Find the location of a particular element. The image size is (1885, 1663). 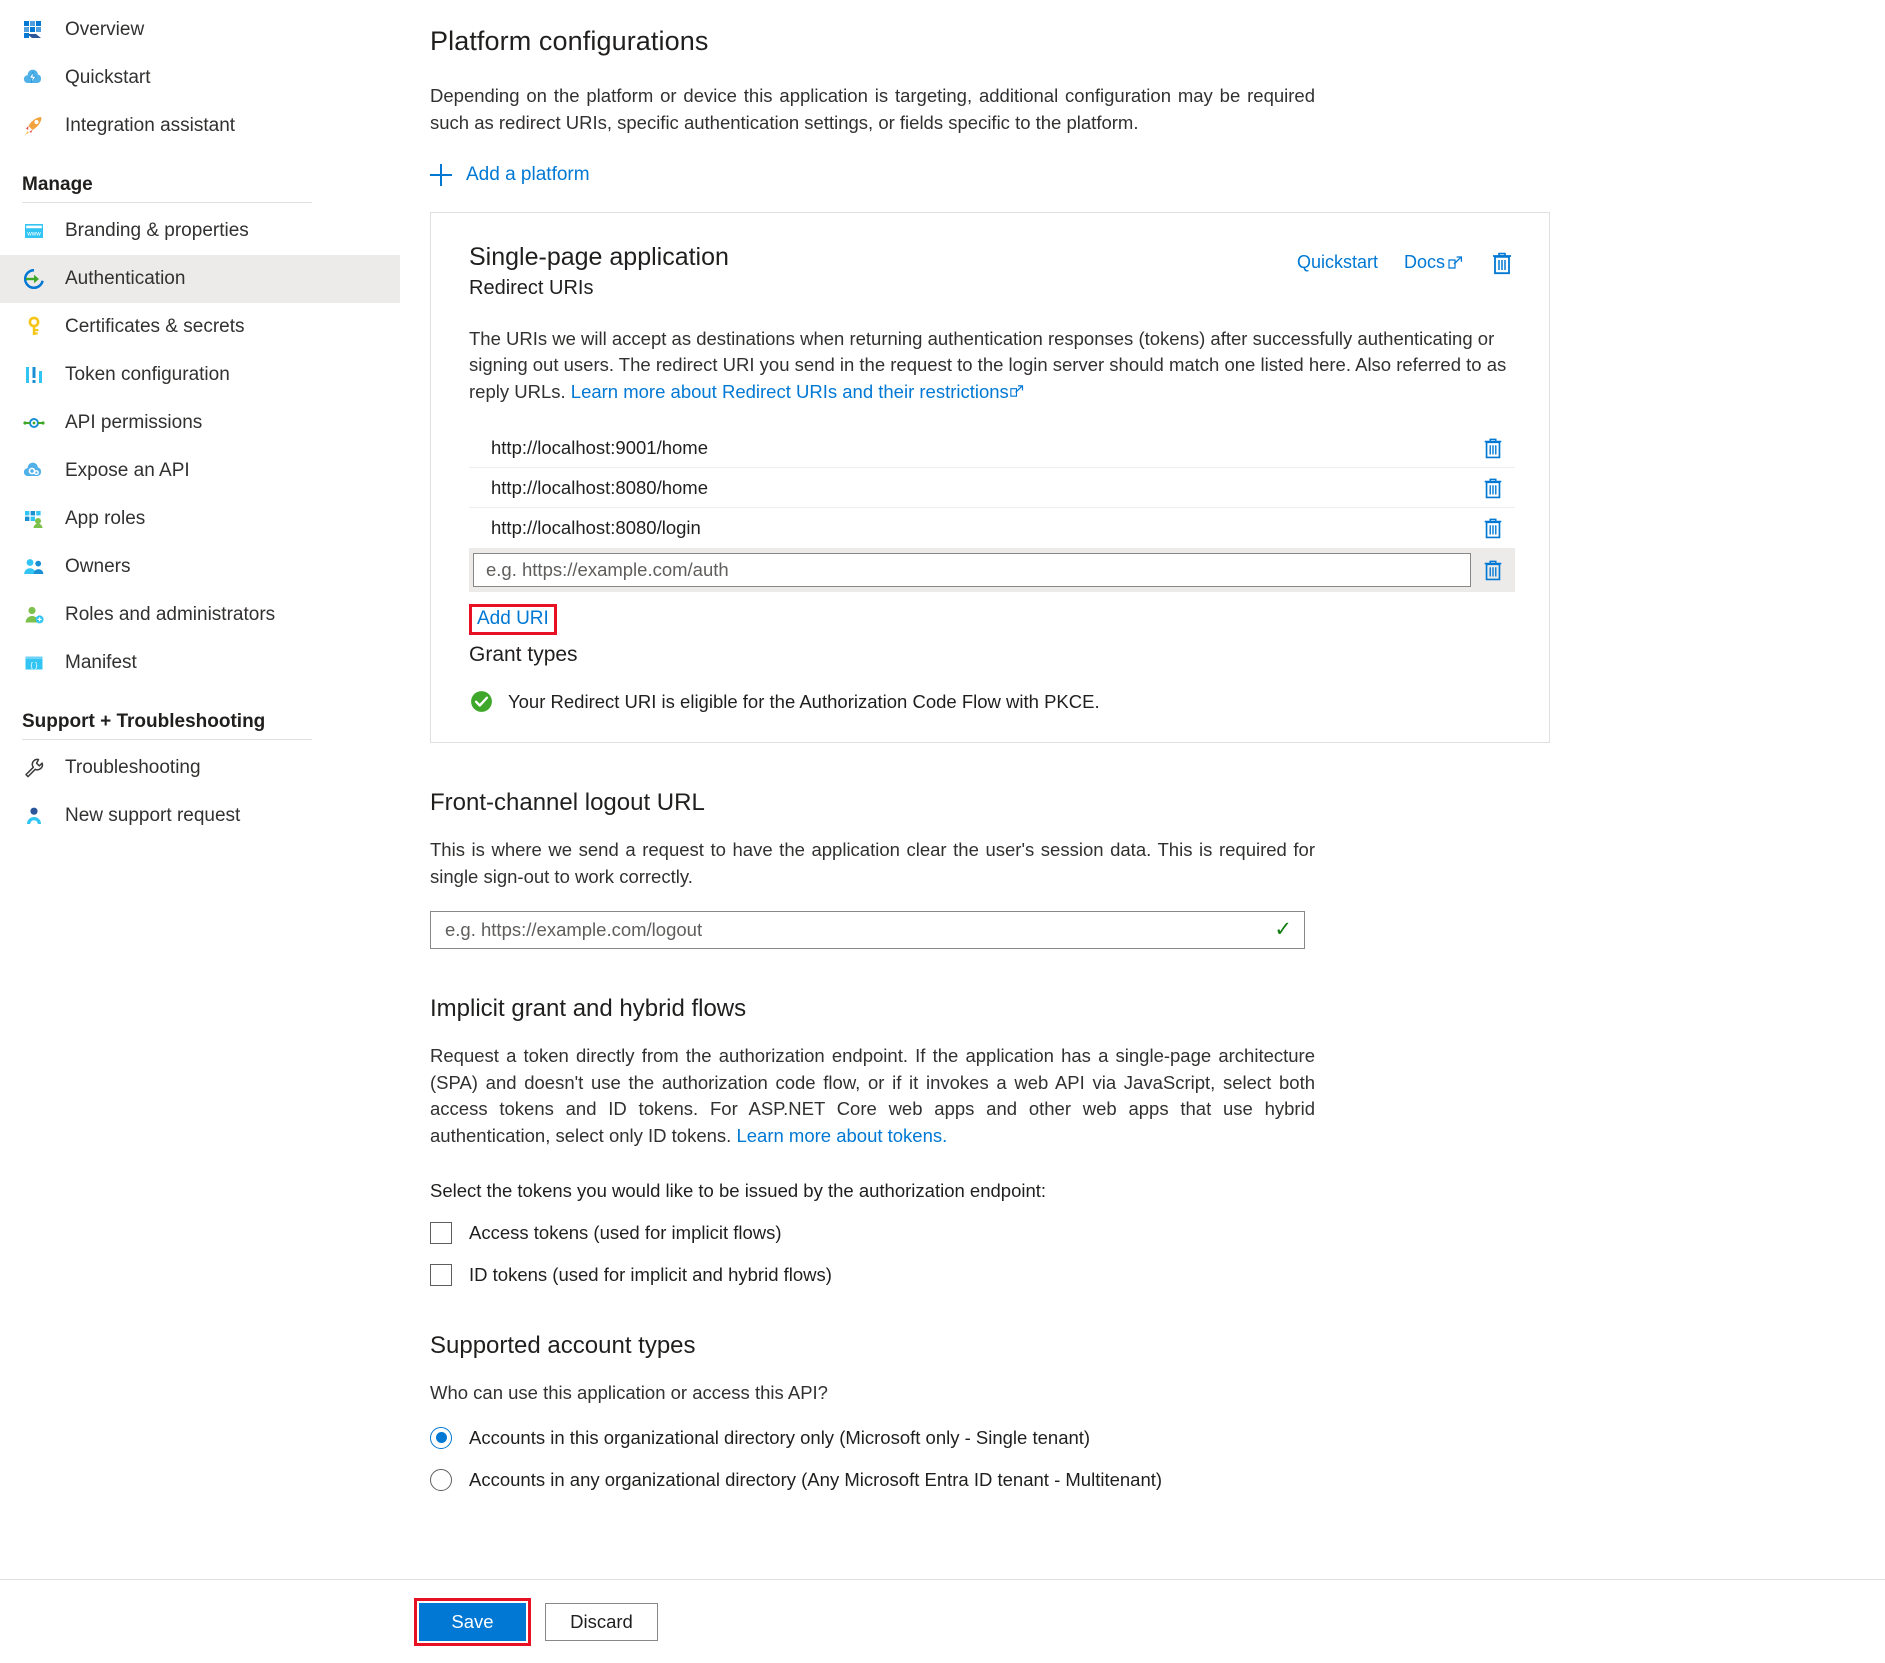

delete-platform-icon is located at coordinates (1502, 263).